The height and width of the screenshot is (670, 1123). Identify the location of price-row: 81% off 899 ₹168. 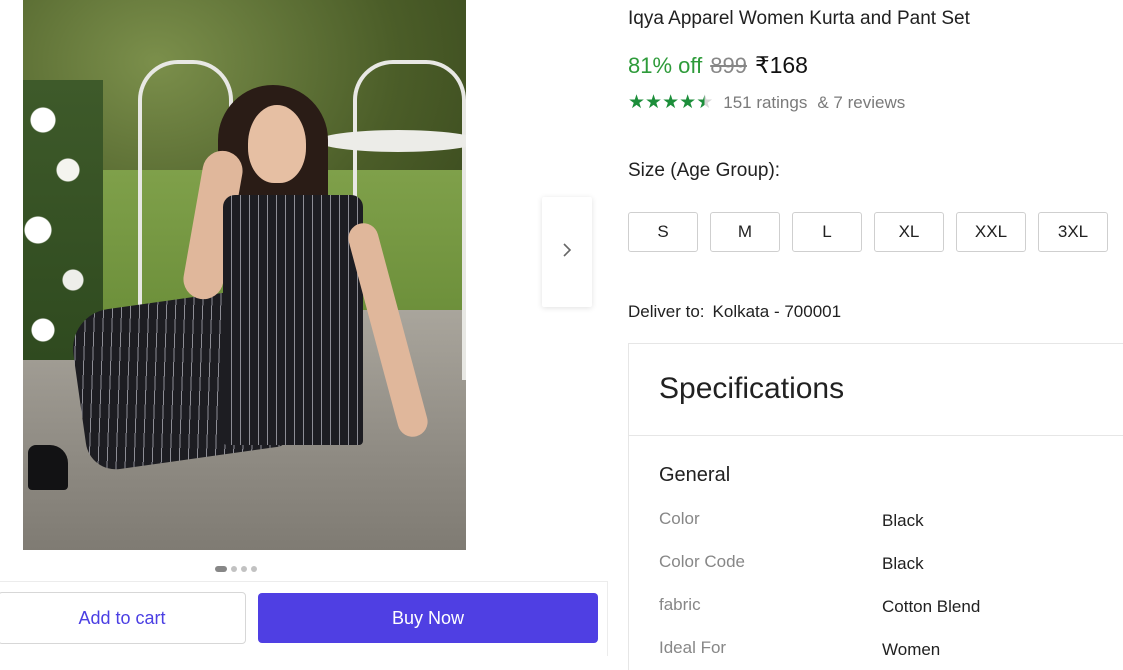
(718, 65).